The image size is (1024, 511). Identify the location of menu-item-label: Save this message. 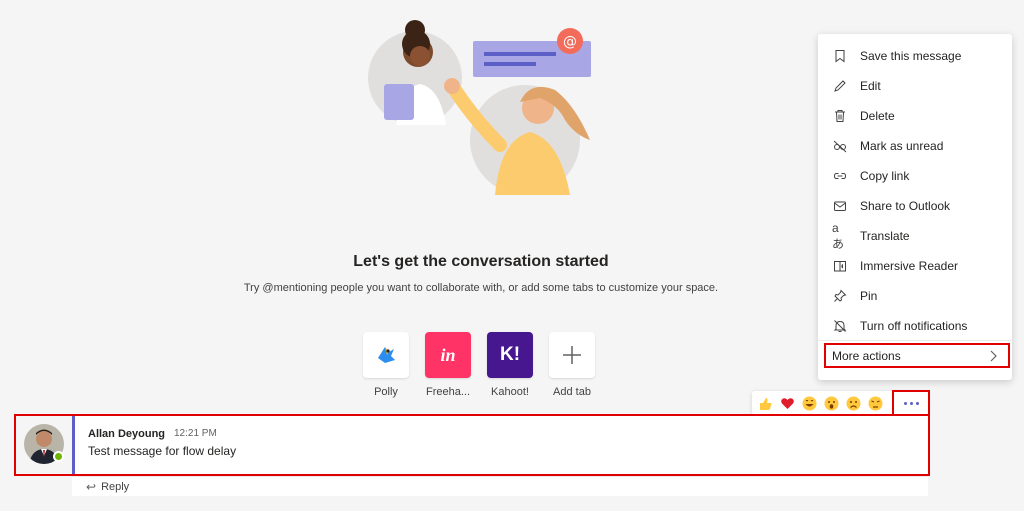
(911, 56).